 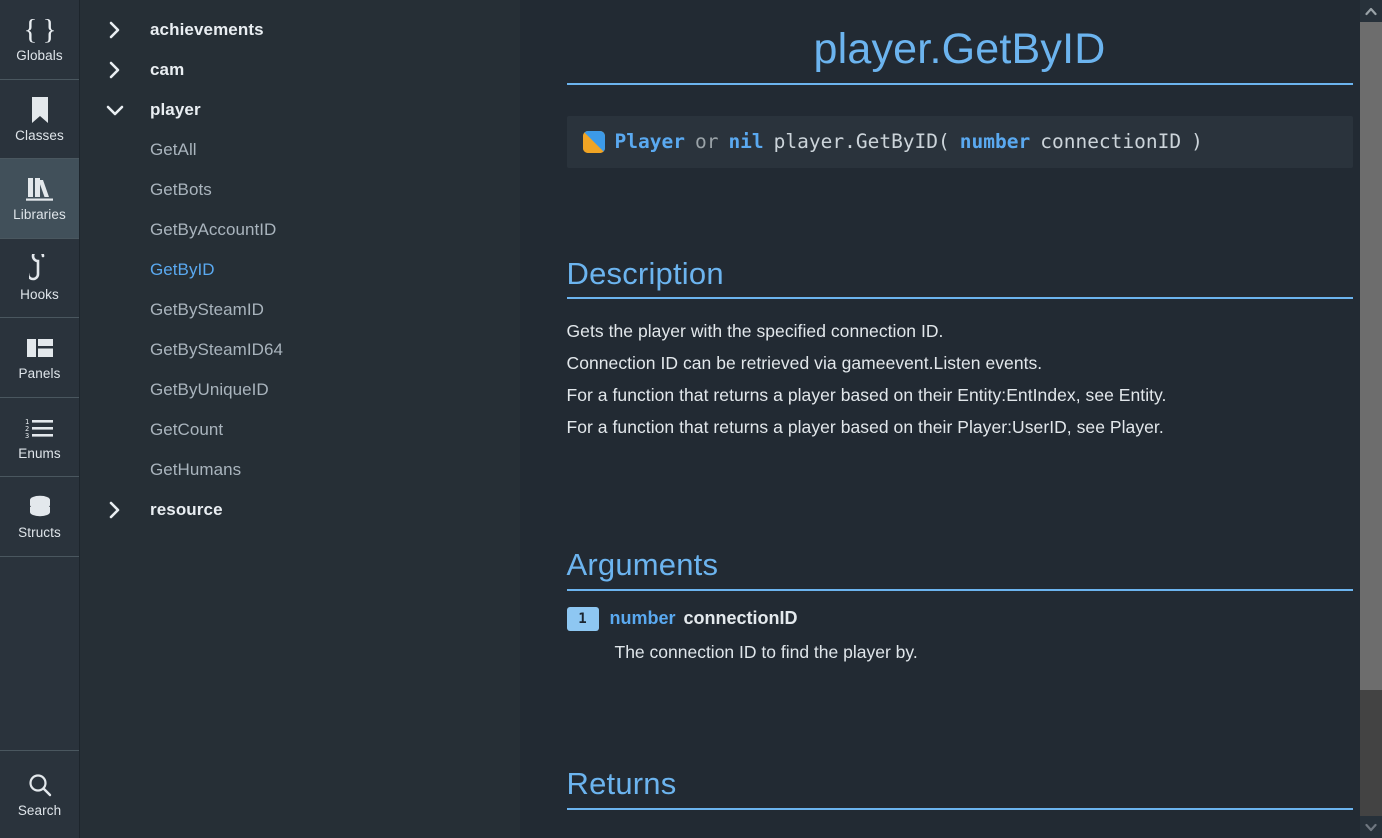 What do you see at coordinates (39, 294) in the screenshot?
I see `rail-label-hooks: Hooks` at bounding box center [39, 294].